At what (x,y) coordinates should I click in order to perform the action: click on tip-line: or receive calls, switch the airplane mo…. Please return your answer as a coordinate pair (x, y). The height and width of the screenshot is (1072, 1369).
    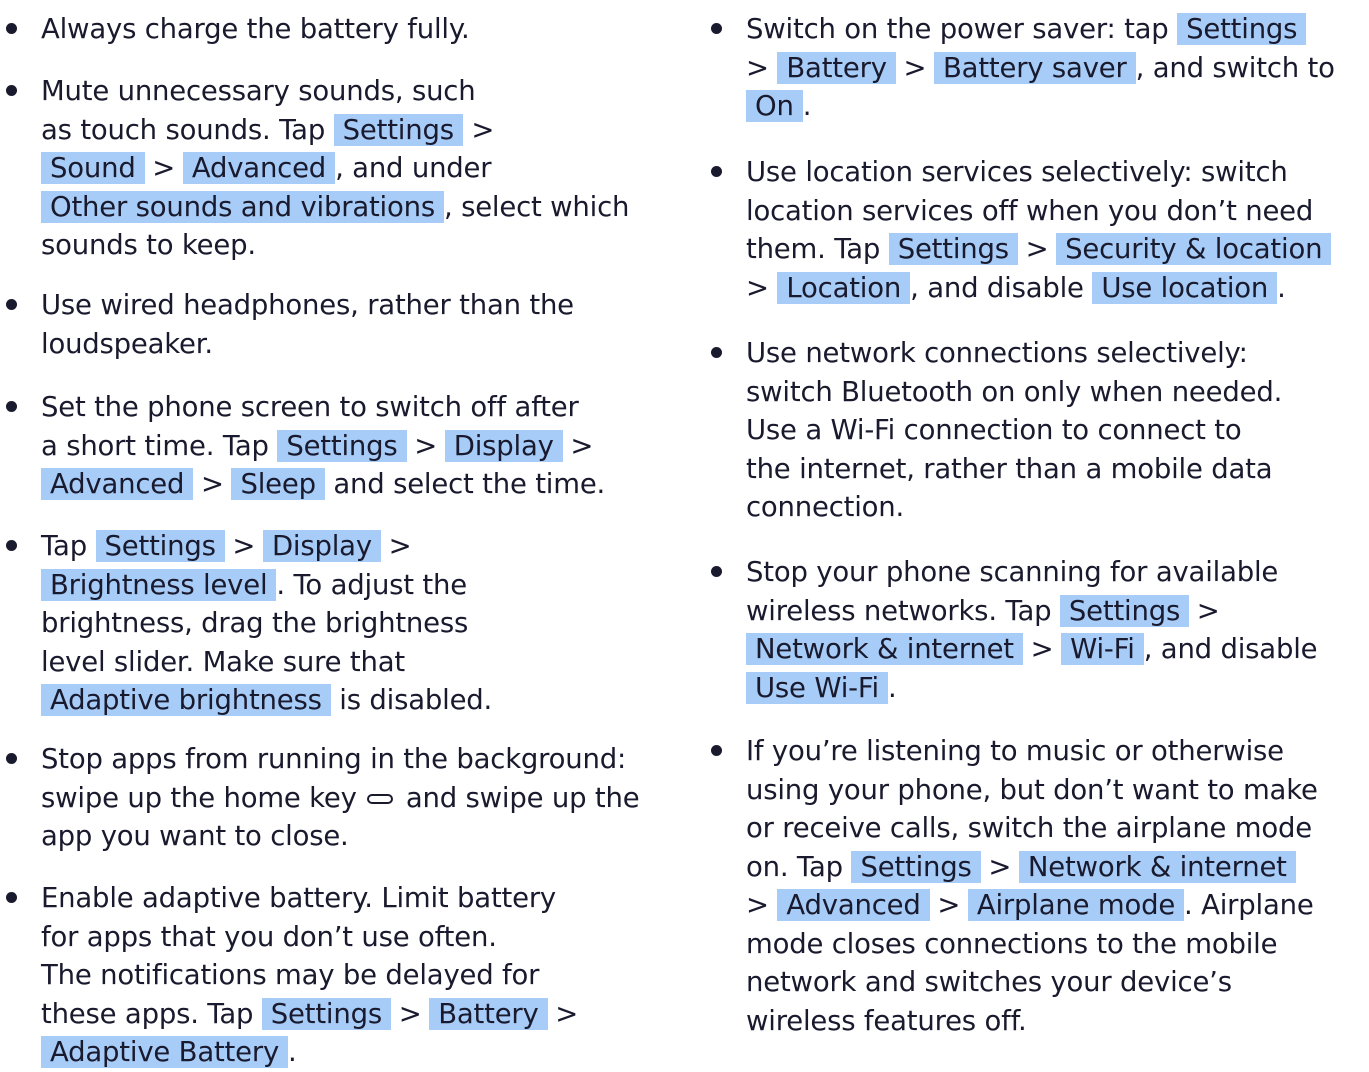
    Looking at the image, I should click on (1029, 828).